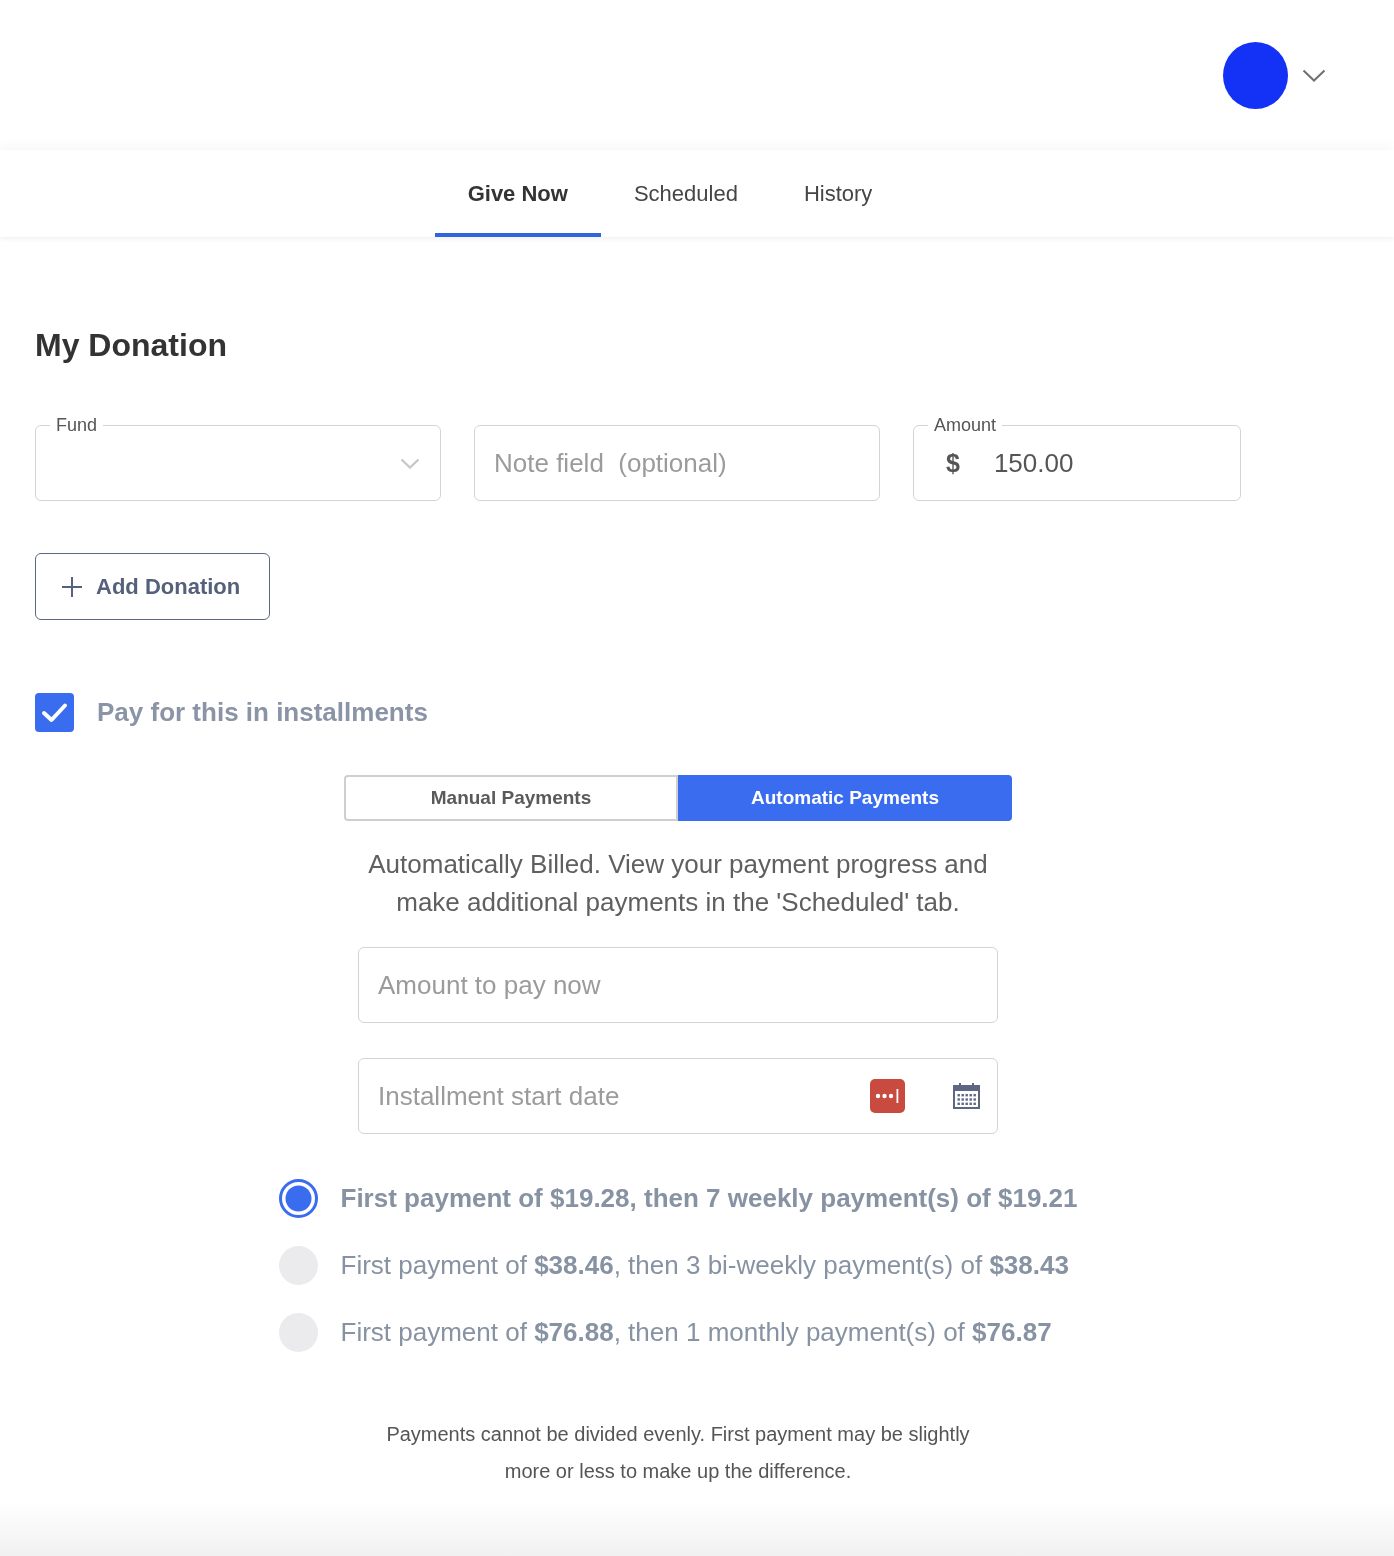  What do you see at coordinates (677, 463) in the screenshot?
I see `note-field: Note field (optional)` at bounding box center [677, 463].